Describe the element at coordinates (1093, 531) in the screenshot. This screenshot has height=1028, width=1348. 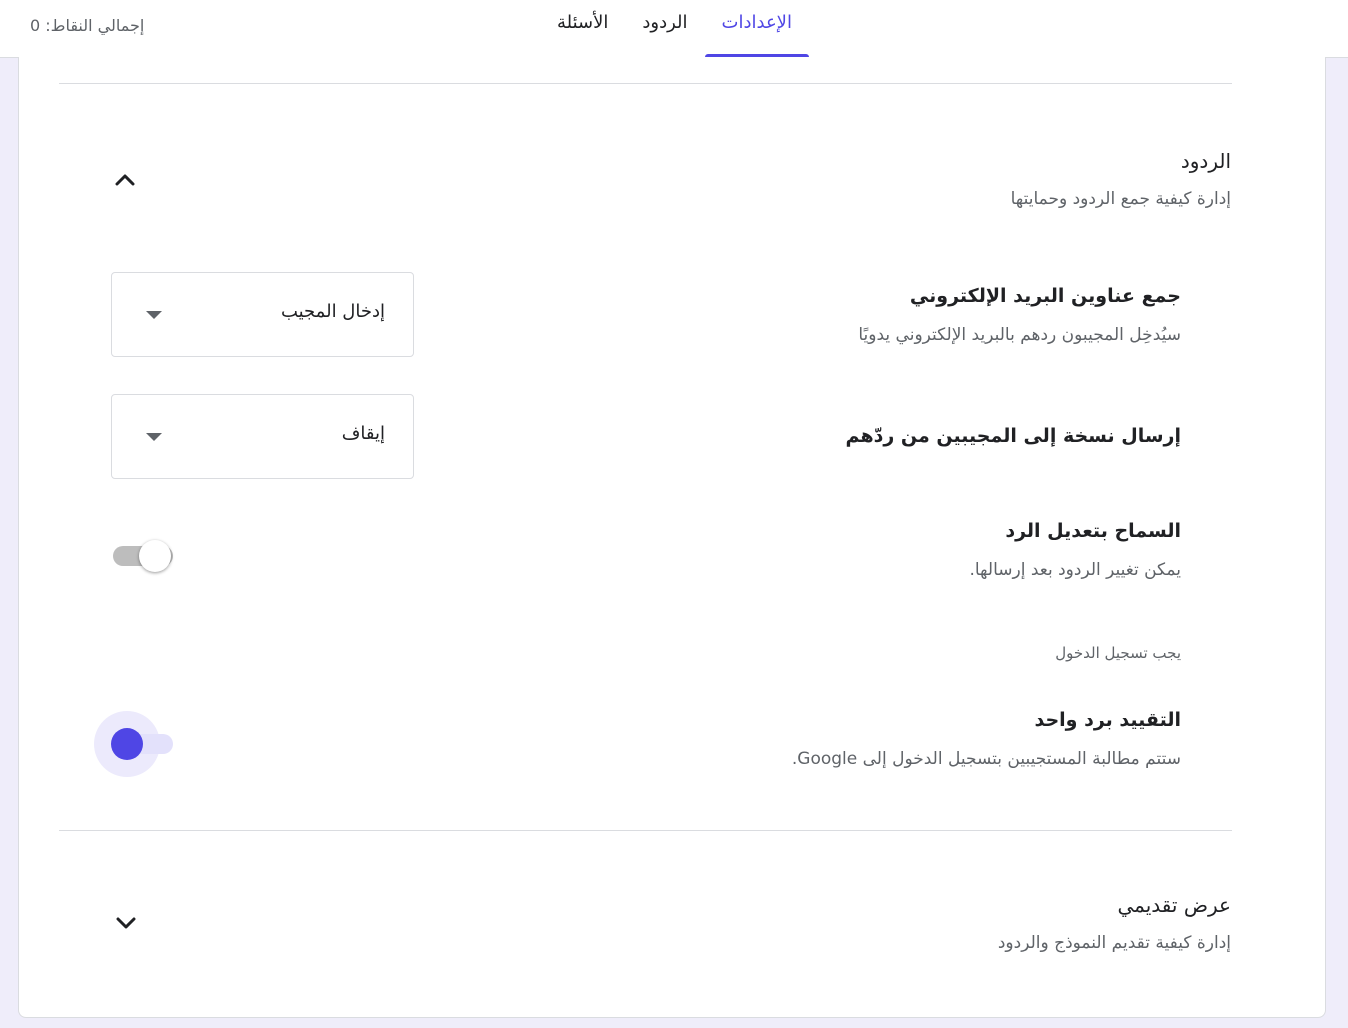
I see `allow-edit-title: السماح بتعديل الرد` at that location.